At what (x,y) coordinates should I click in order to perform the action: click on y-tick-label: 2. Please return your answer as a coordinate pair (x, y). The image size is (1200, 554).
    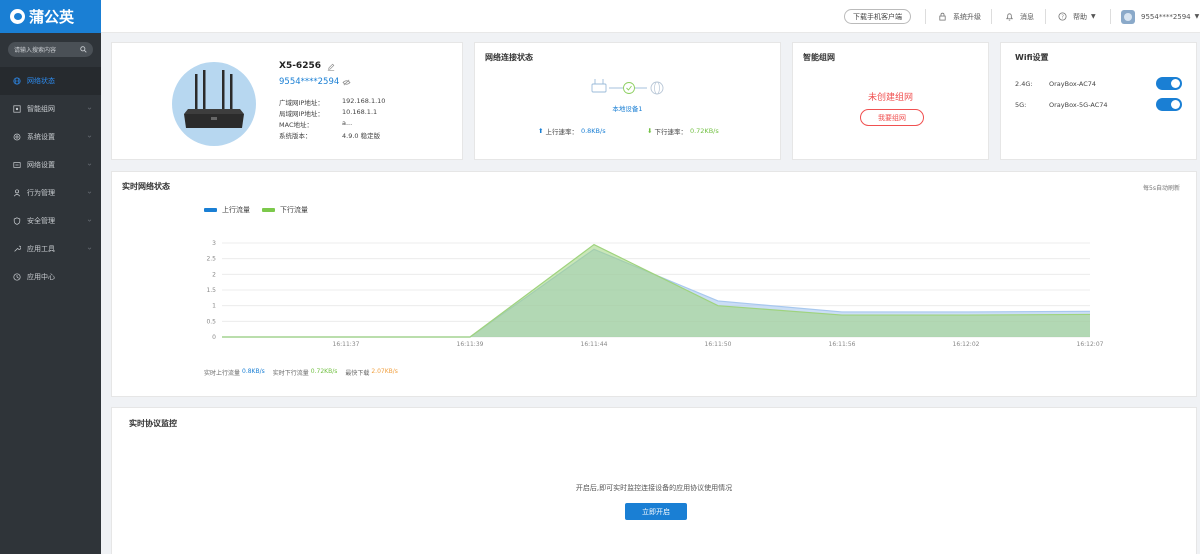
    Looking at the image, I should click on (214, 274).